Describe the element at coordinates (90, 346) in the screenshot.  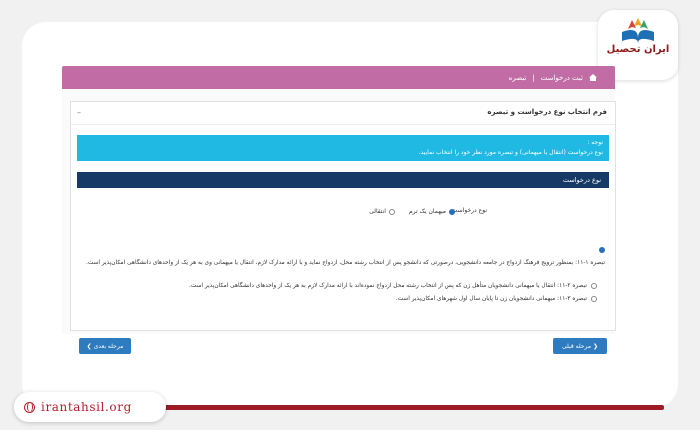
I see `next-arrow-icon: ❯` at that location.